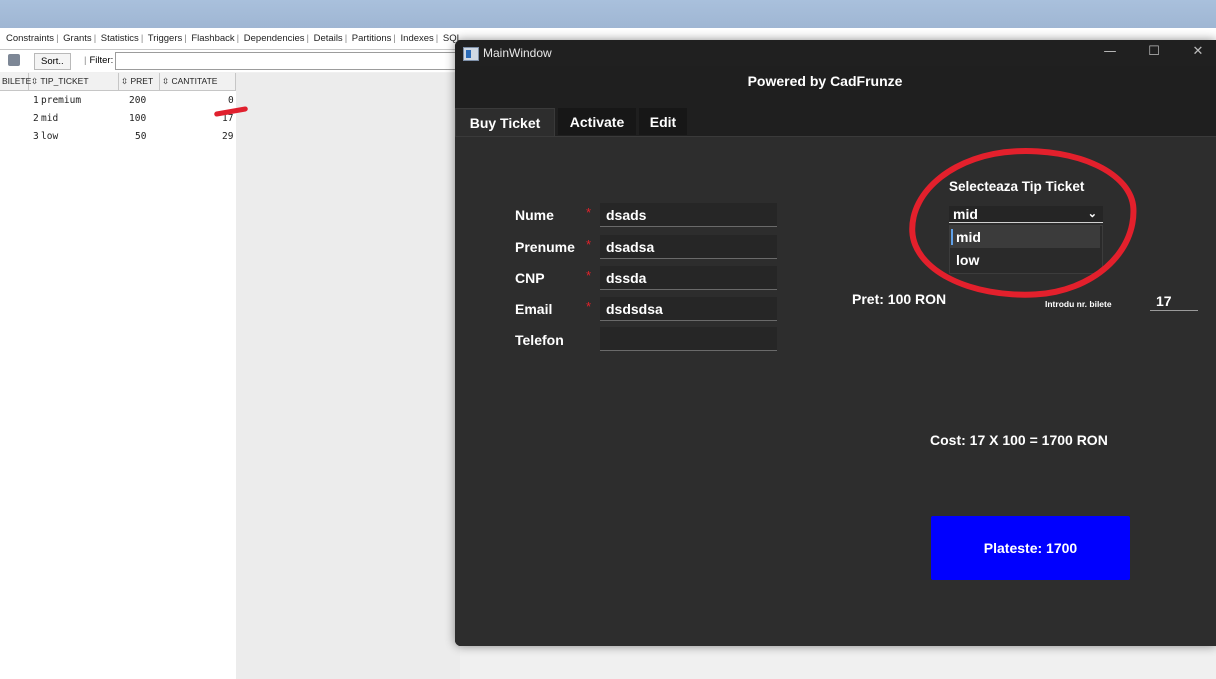 This screenshot has height=679, width=1216. Describe the element at coordinates (663, 121) in the screenshot. I see `tab-edit: Edit` at that location.